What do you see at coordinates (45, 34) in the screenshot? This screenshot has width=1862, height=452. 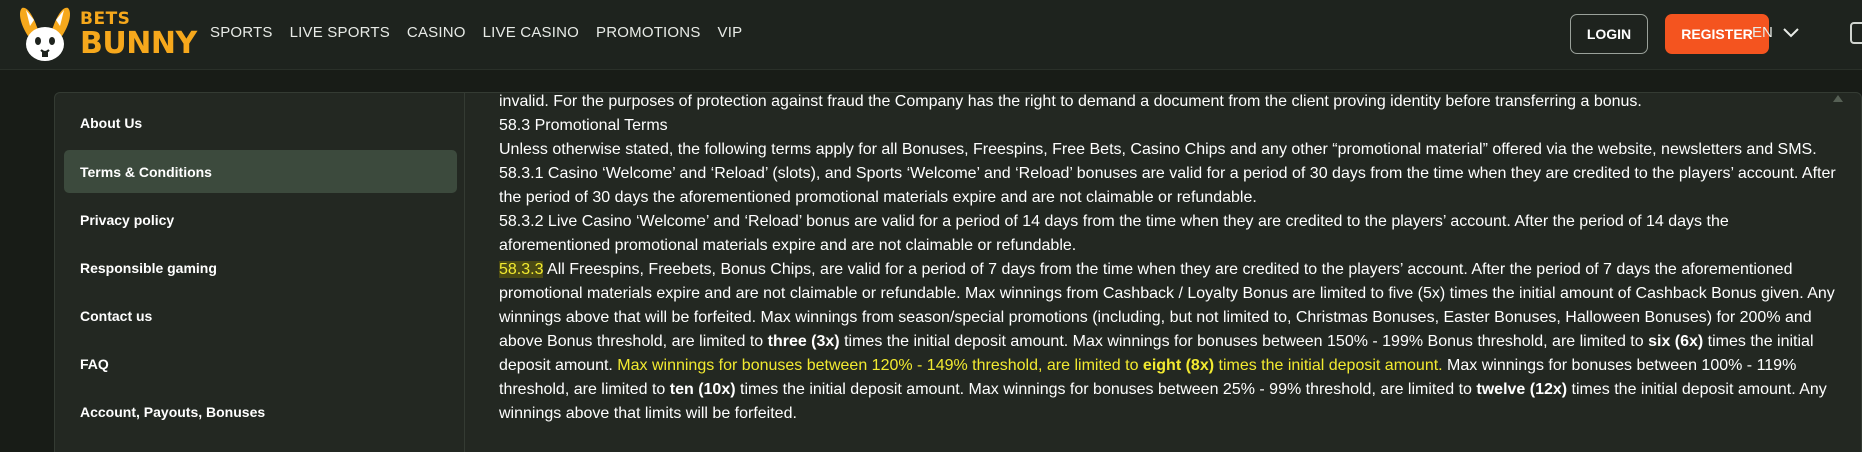 I see `bunny-logo-icon` at bounding box center [45, 34].